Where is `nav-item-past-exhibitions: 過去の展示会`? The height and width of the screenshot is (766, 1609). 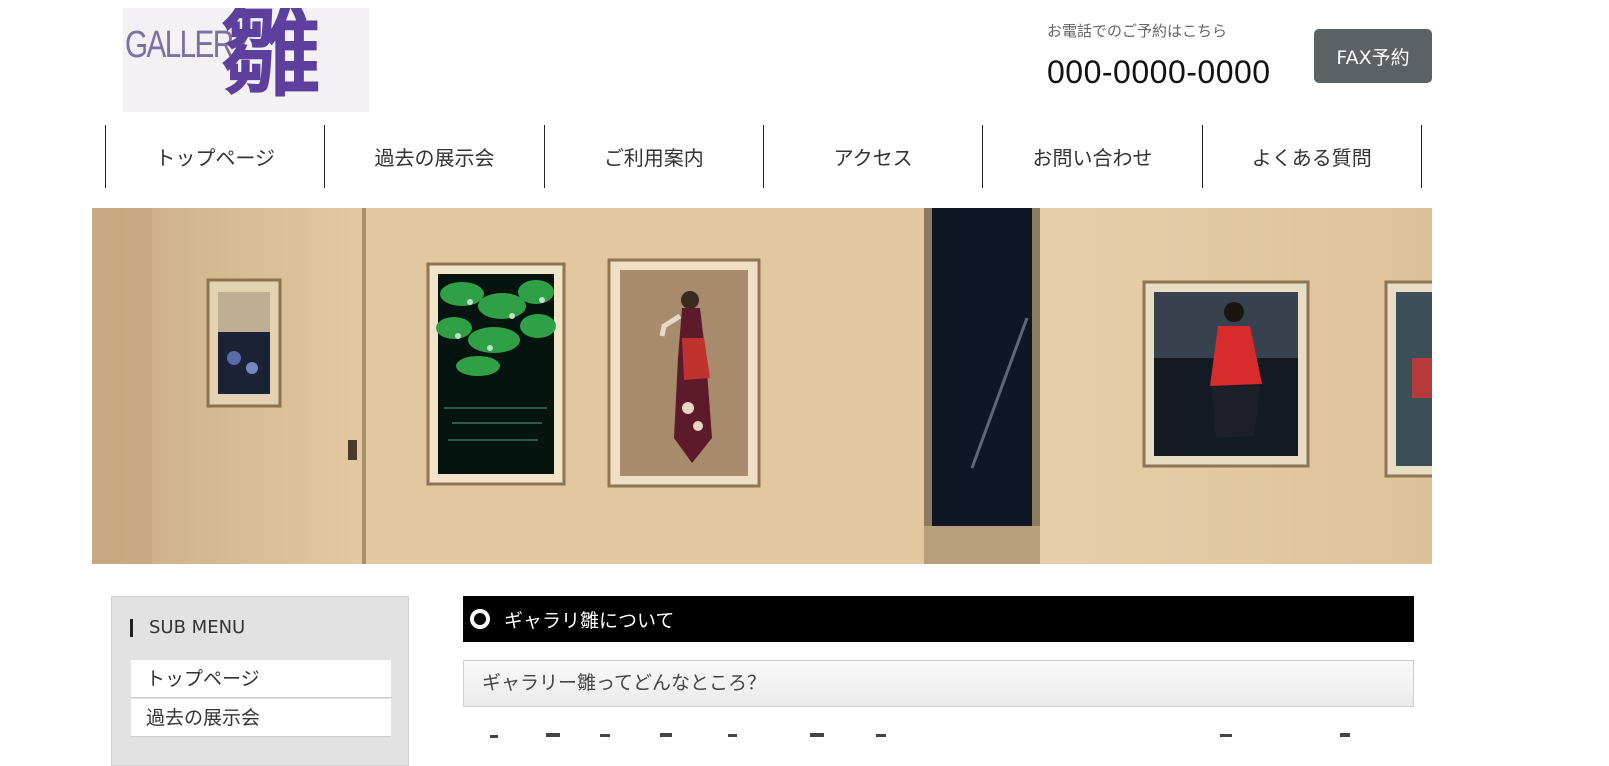 nav-item-past-exhibitions: 過去の展示会 is located at coordinates (433, 156).